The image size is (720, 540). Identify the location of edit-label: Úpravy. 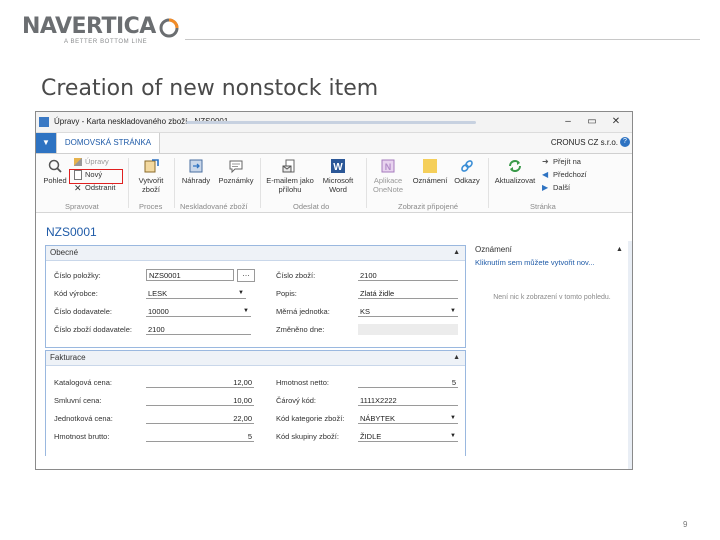
(97, 161).